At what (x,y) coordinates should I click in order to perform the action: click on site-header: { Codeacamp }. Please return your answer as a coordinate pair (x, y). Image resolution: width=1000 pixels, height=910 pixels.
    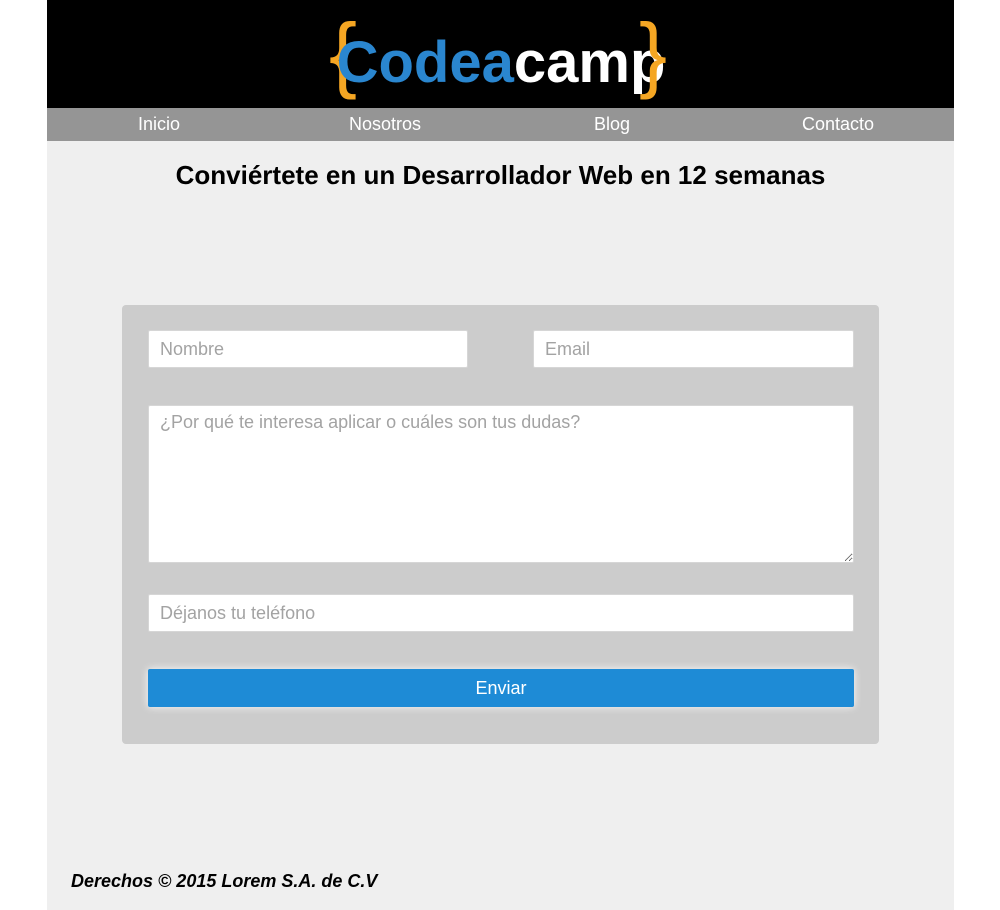
    Looking at the image, I should click on (500, 54).